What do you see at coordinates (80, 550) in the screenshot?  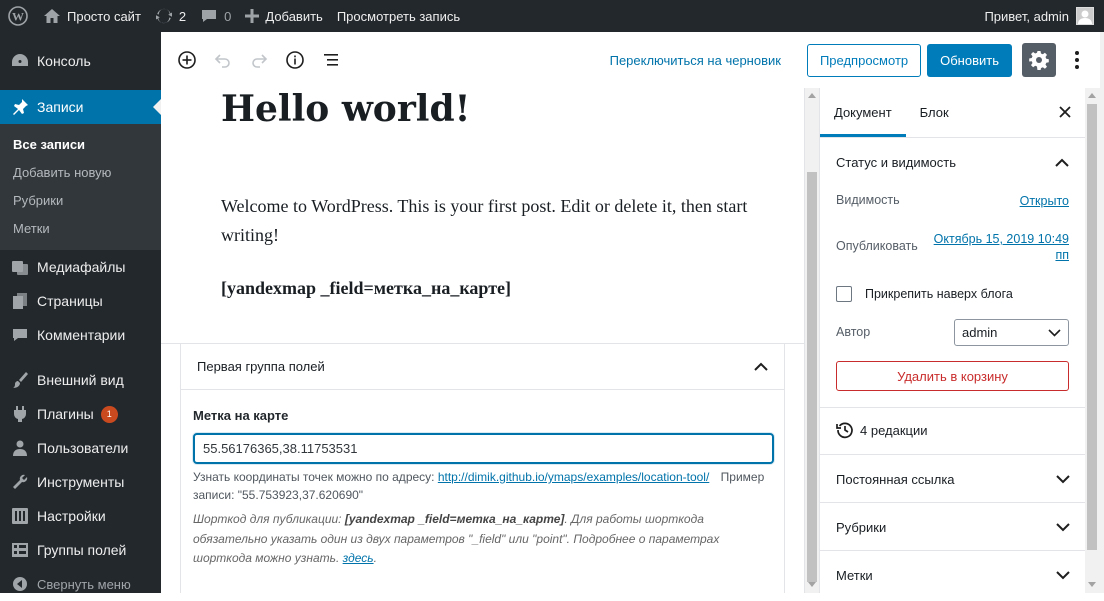 I see `sidebar-item-field-groups: Группы полей` at bounding box center [80, 550].